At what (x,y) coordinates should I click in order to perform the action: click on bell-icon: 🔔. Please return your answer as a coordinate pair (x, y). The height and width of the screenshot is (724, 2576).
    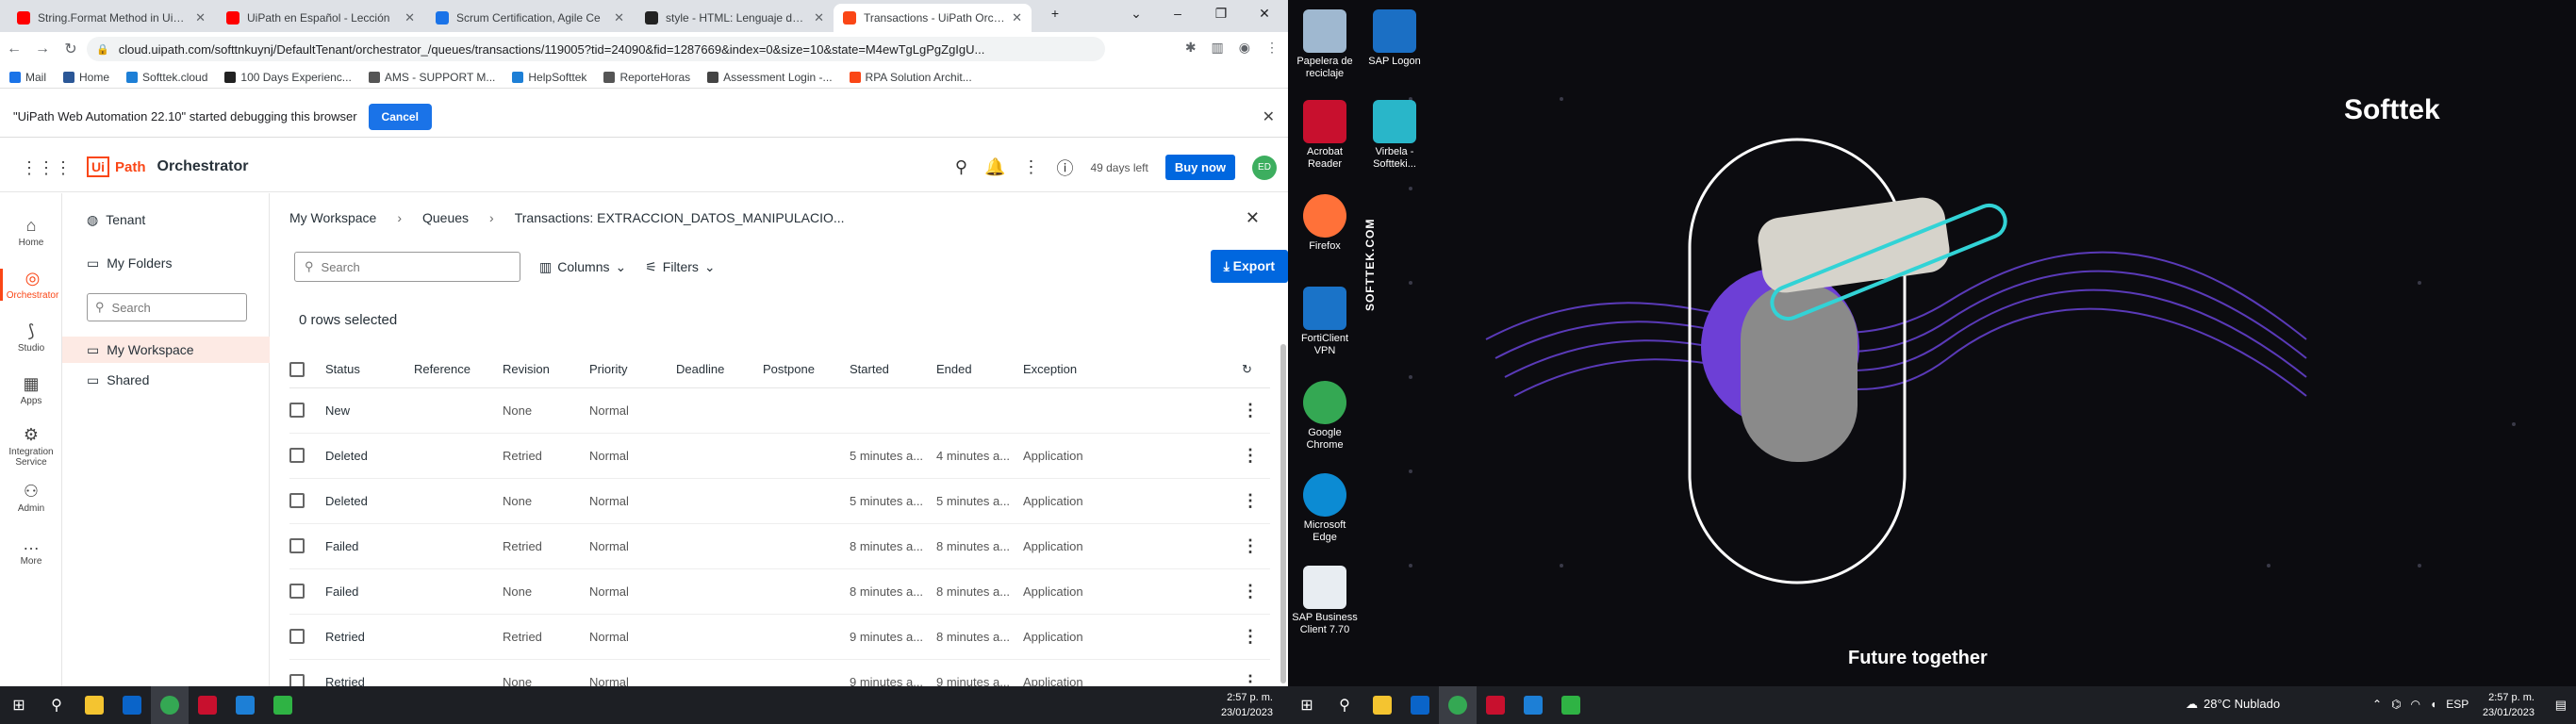
    Looking at the image, I should click on (994, 167).